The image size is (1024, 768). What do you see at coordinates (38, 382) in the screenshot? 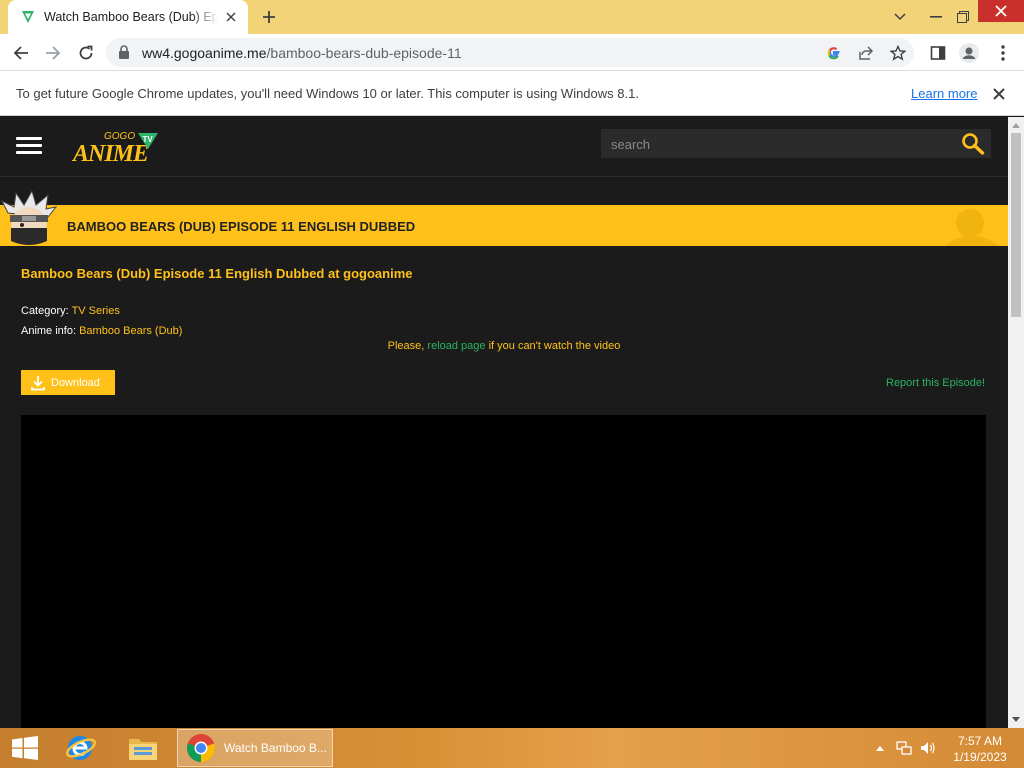
I see `download-icon` at bounding box center [38, 382].